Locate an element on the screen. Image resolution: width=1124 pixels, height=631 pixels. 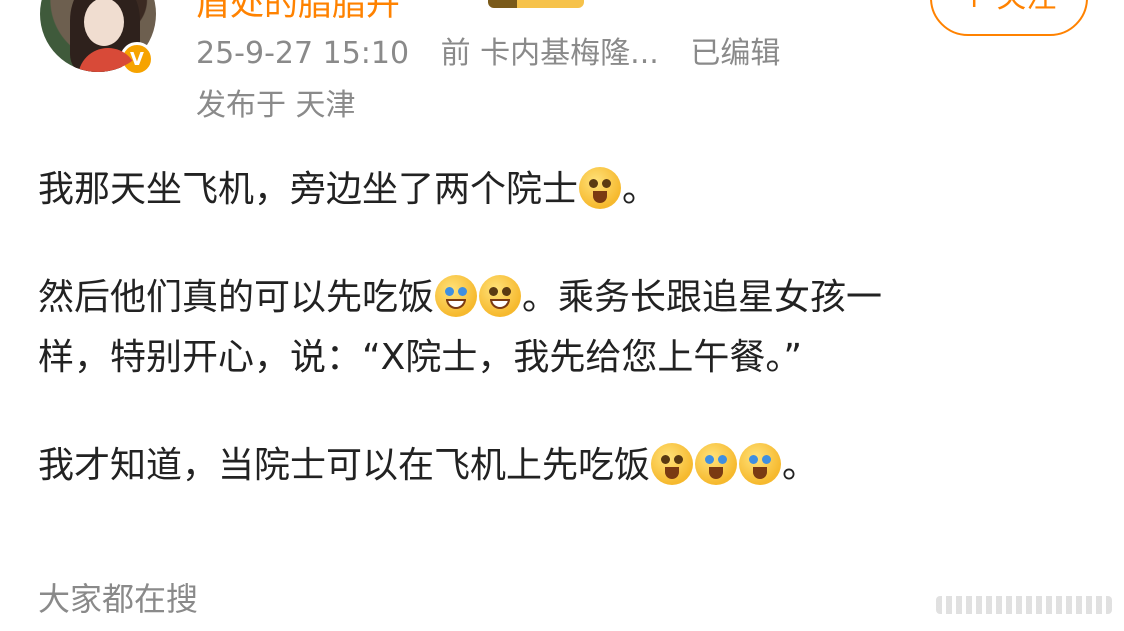
follow-button: + 关注 is located at coordinates (1009, 18).